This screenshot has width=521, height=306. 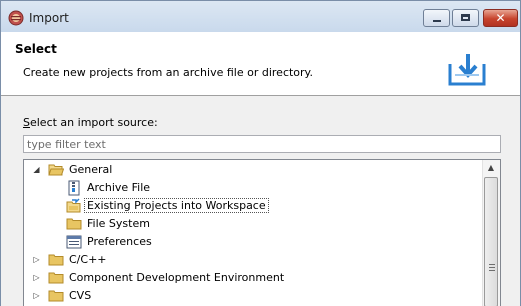 What do you see at coordinates (262, 144) in the screenshot?
I see `filter-input` at bounding box center [262, 144].